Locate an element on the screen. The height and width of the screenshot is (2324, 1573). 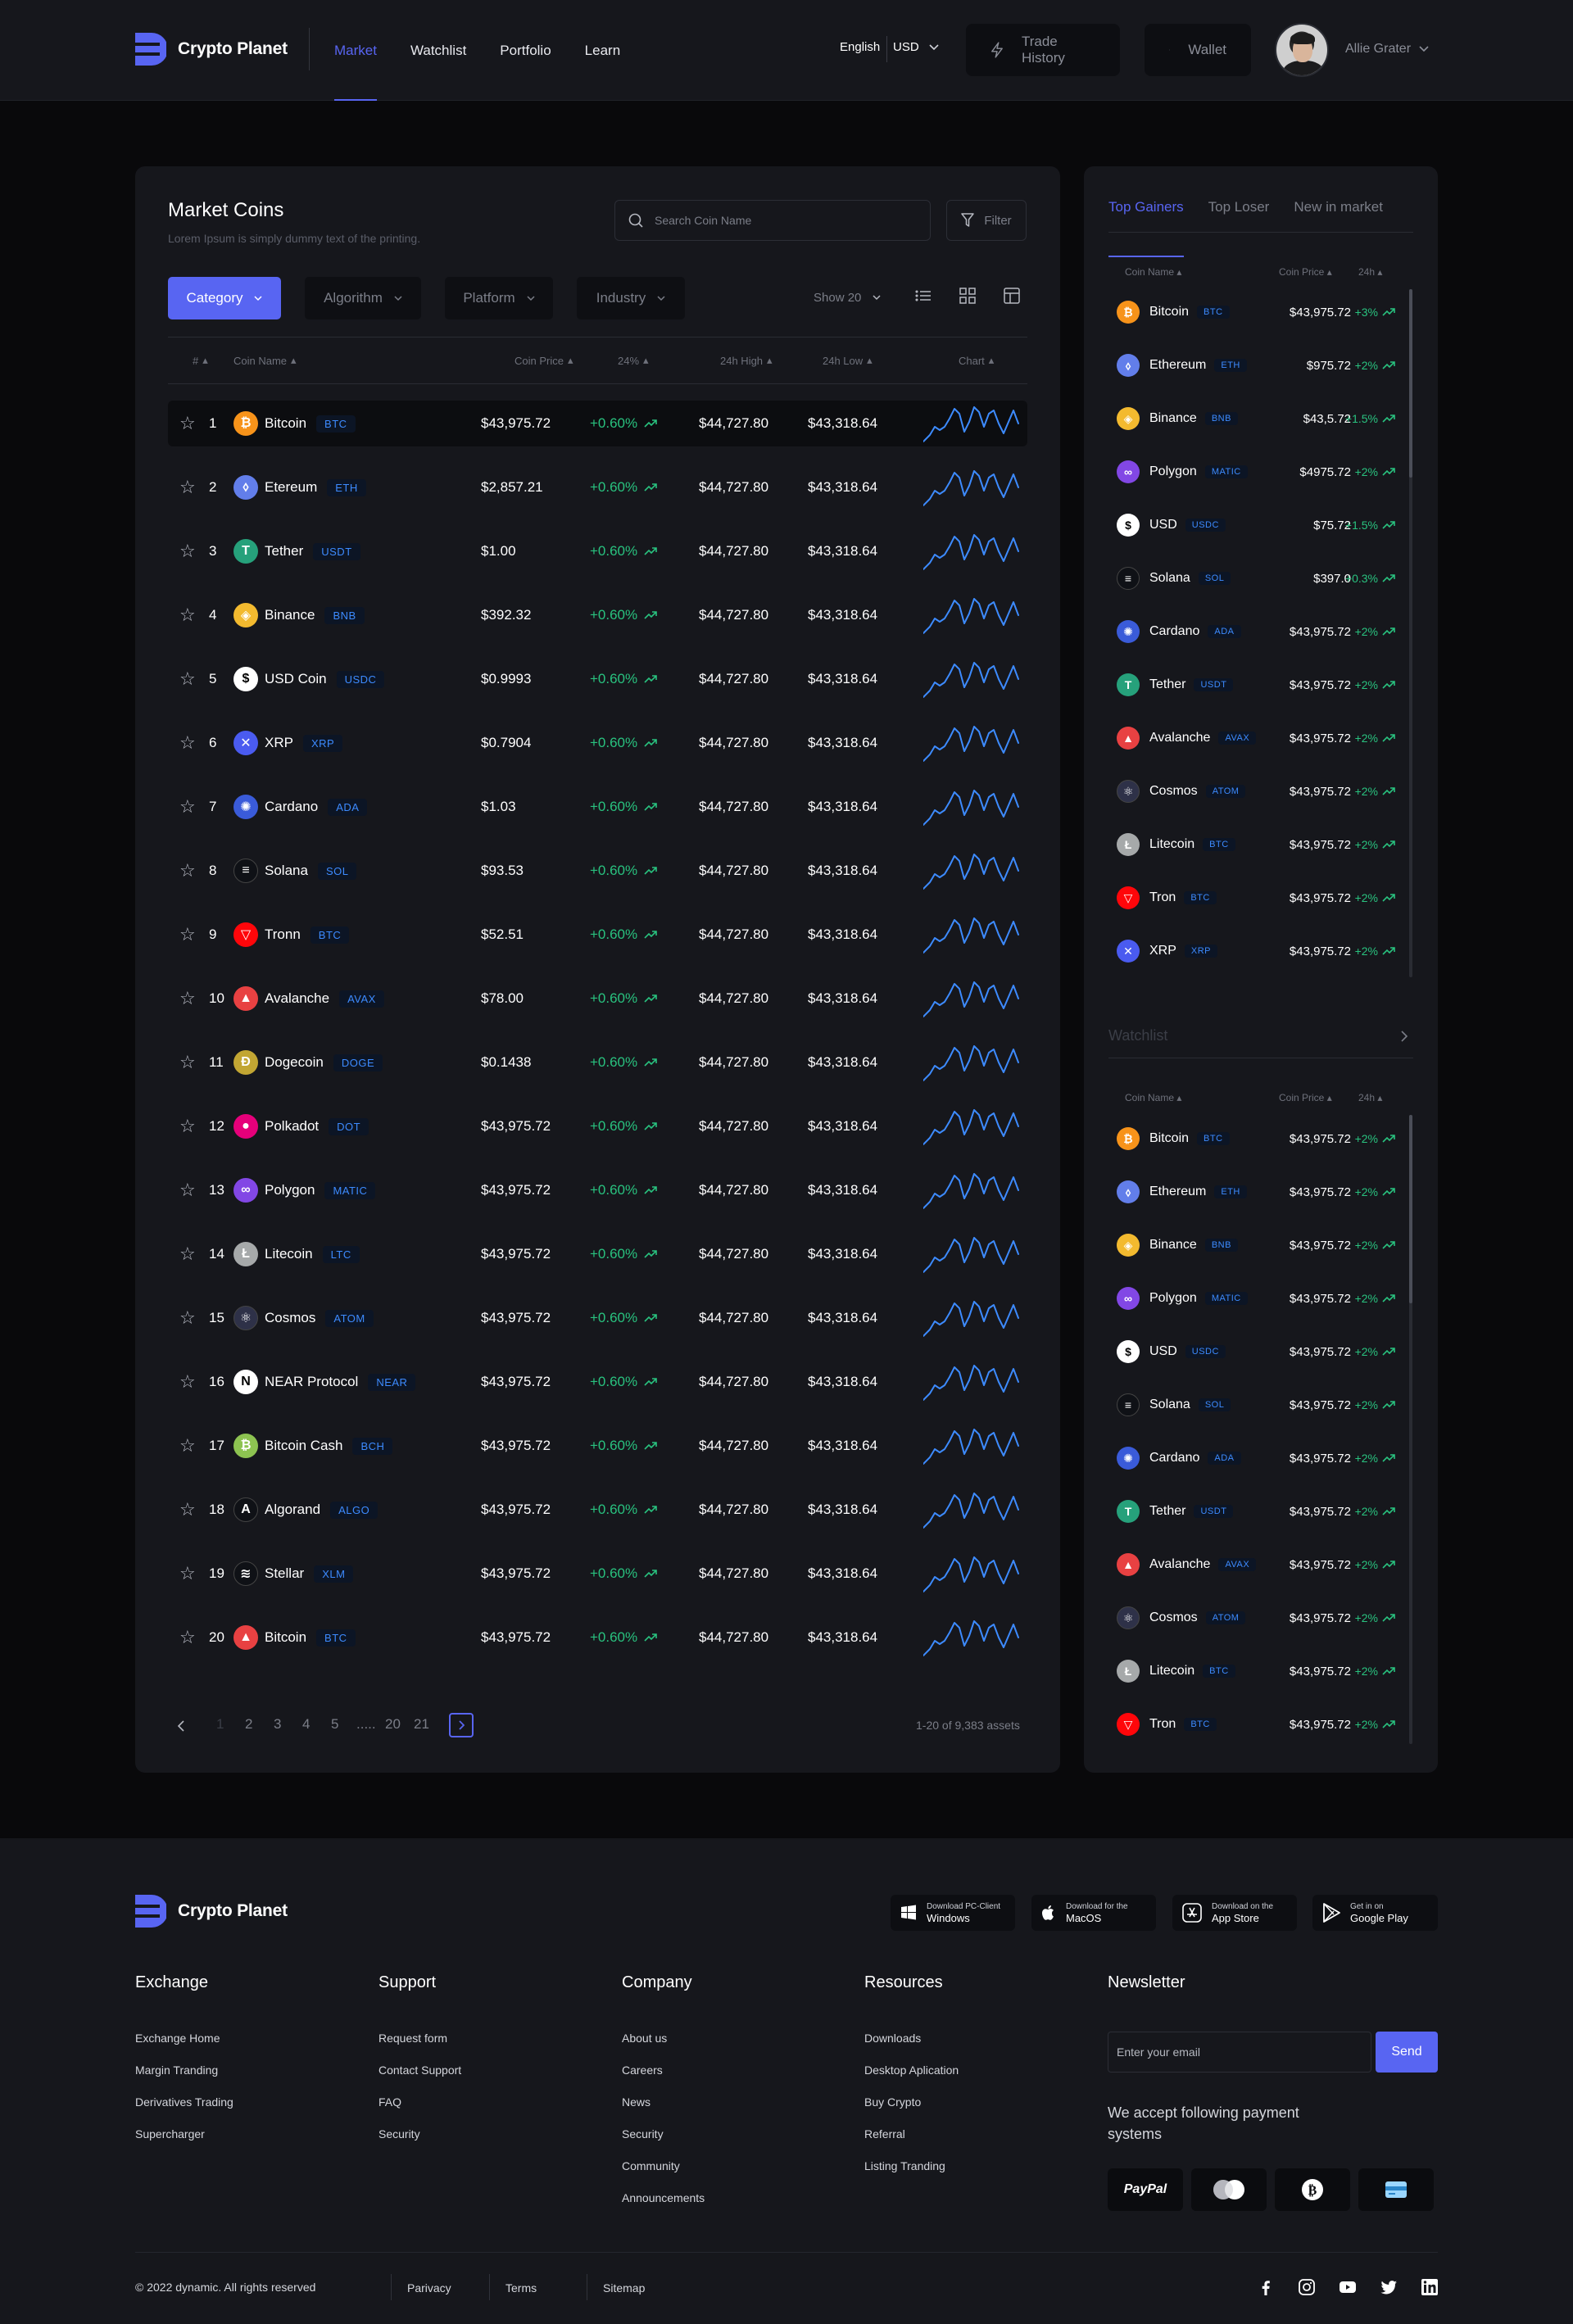
app-store-button: Download on the App Store is located at coordinates (1234, 1913).